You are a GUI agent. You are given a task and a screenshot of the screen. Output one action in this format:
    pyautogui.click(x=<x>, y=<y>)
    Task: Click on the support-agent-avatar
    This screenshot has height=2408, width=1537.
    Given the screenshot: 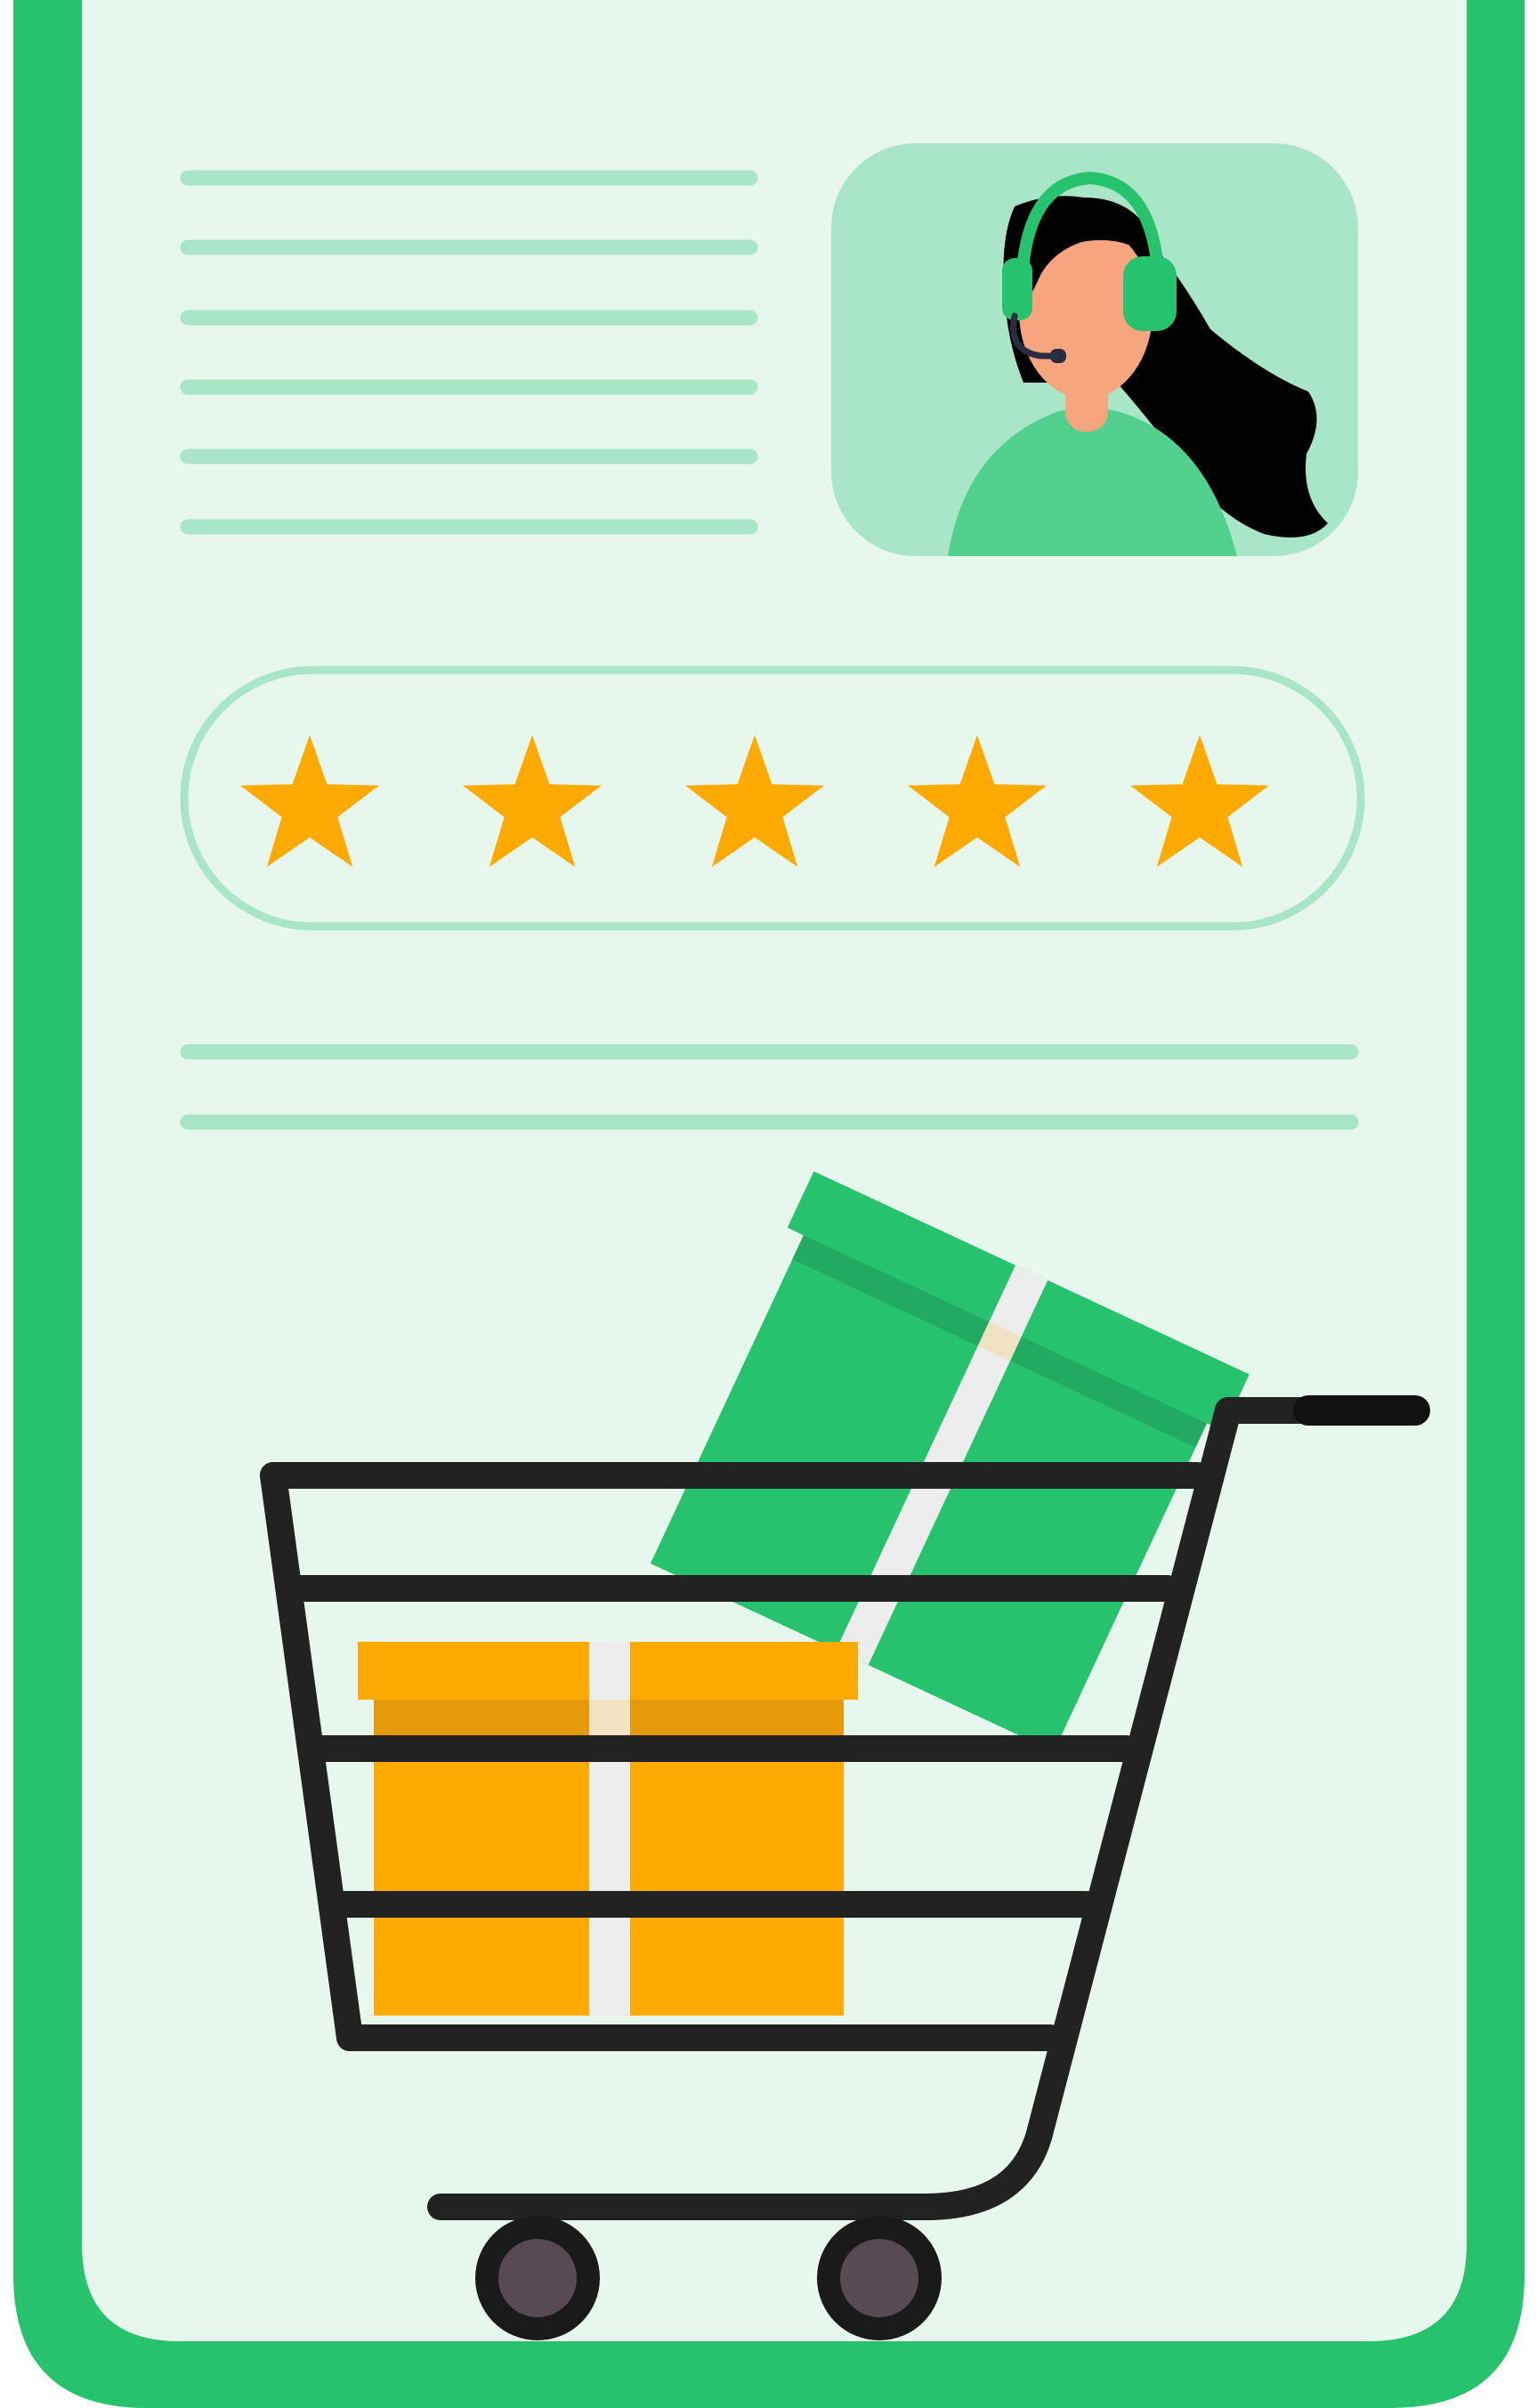 What is the action you would take?
    pyautogui.click(x=1094, y=350)
    